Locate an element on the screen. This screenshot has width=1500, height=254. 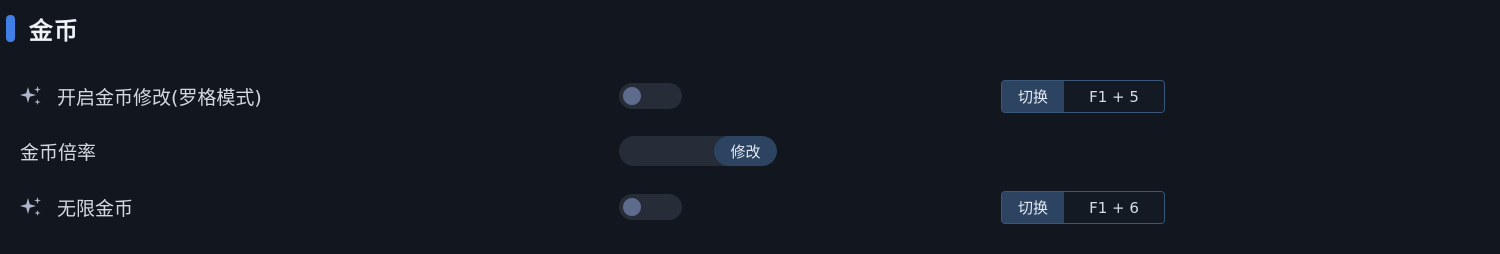
enable-gold-modify-toggle is located at coordinates (650, 96).